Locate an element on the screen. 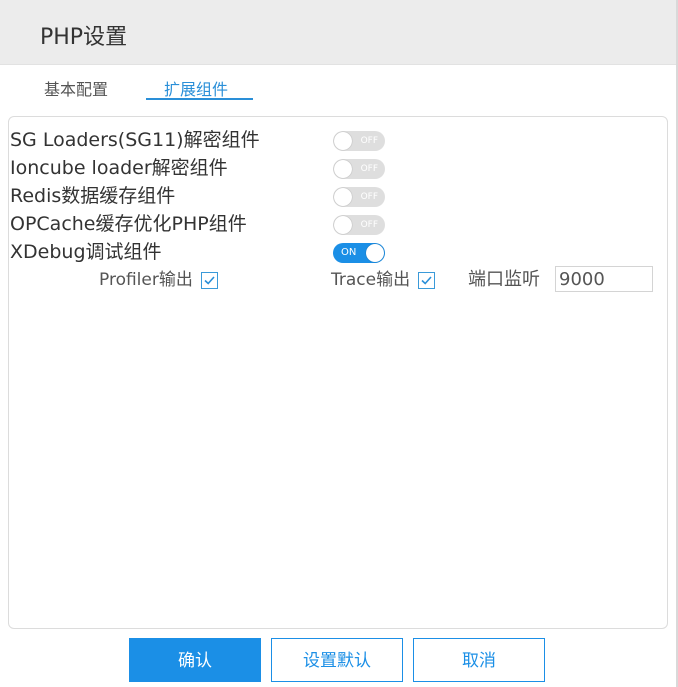 The image size is (678, 687). cancel-button: 取消 is located at coordinates (479, 660).